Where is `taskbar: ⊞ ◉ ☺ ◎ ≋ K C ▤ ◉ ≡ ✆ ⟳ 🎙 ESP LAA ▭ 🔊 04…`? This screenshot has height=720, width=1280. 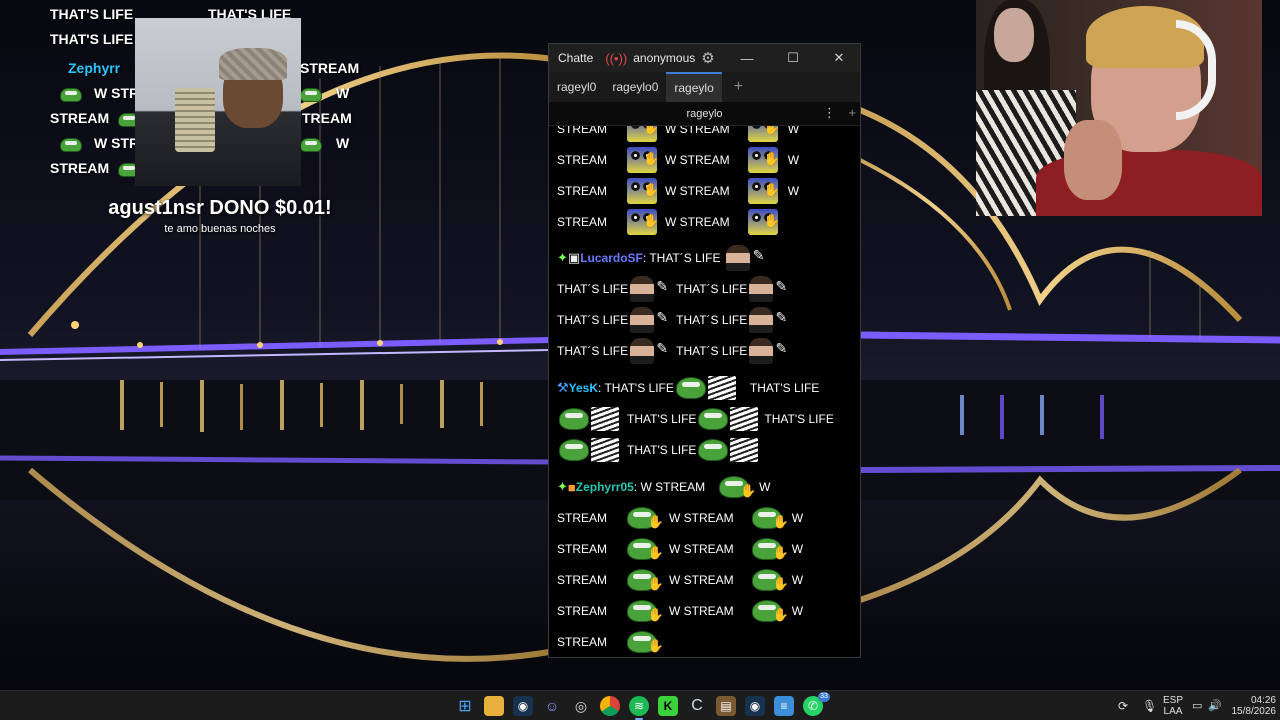 taskbar: ⊞ ◉ ☺ ◎ ≋ K C ▤ ◉ ≡ ✆ ⟳ 🎙 ESP LAA ▭ 🔊 04… is located at coordinates (640, 705).